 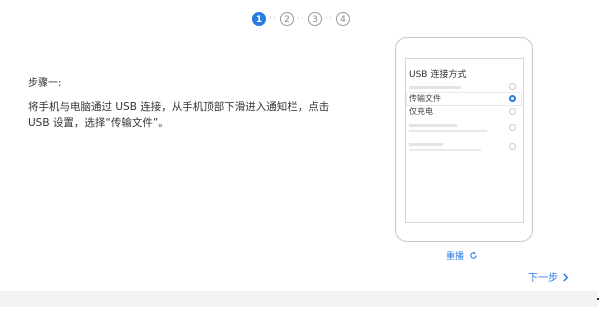 I want to click on usb-mode-title: USB 连接方式, so click(x=438, y=75).